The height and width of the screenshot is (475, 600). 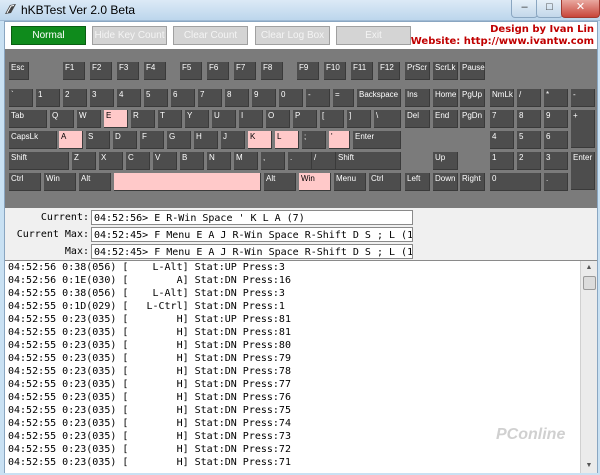 What do you see at coordinates (300, 161) in the screenshot?
I see `key-period: .` at bounding box center [300, 161].